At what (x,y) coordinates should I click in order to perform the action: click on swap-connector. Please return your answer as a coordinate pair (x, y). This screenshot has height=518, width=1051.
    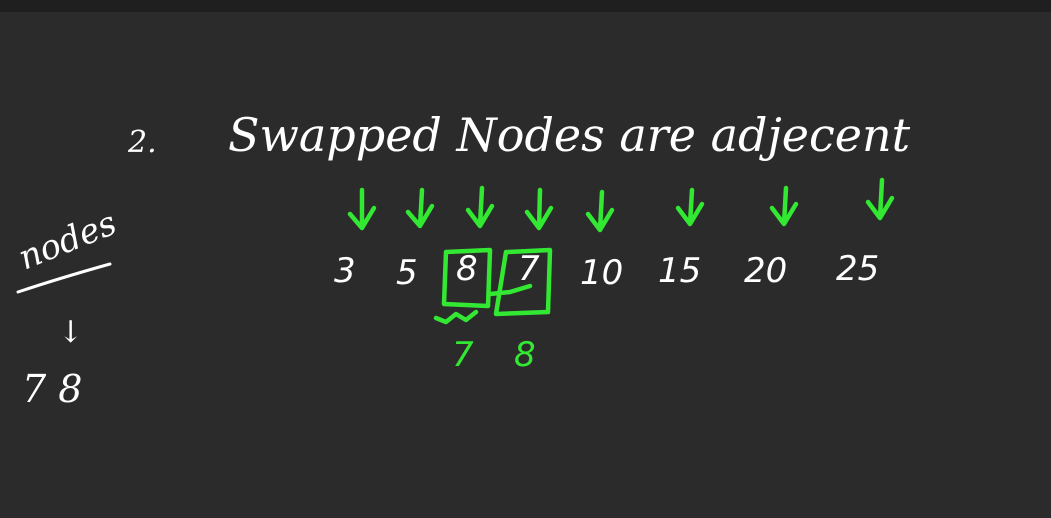
    Looking at the image, I should click on (510, 290).